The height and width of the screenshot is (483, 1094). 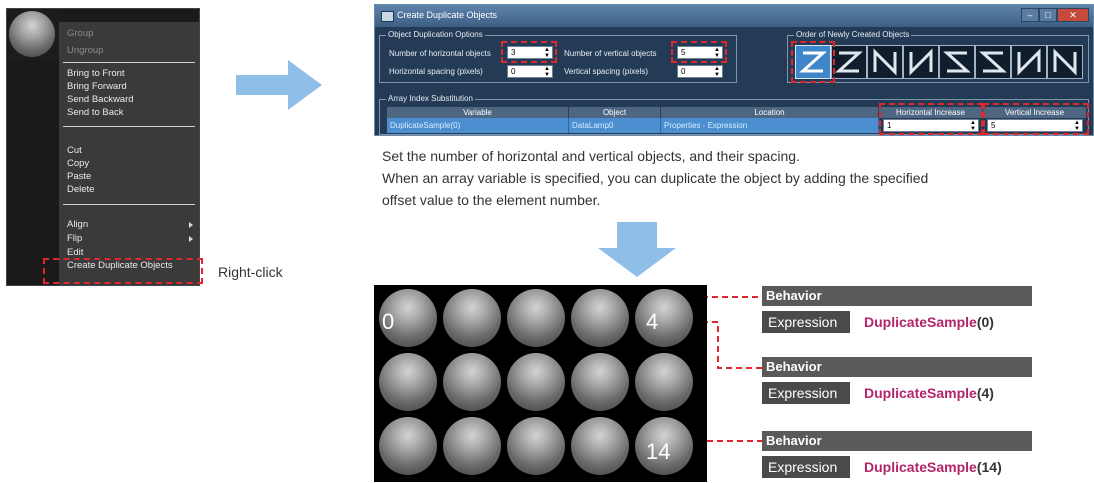 I want to click on lamp-index-4: 4, so click(x=652, y=321).